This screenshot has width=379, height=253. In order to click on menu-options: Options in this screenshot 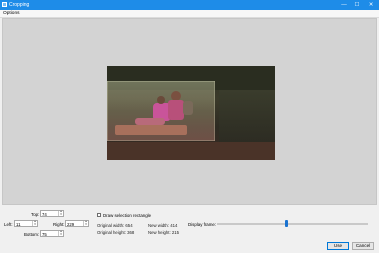, I will do `click(11, 13)`.